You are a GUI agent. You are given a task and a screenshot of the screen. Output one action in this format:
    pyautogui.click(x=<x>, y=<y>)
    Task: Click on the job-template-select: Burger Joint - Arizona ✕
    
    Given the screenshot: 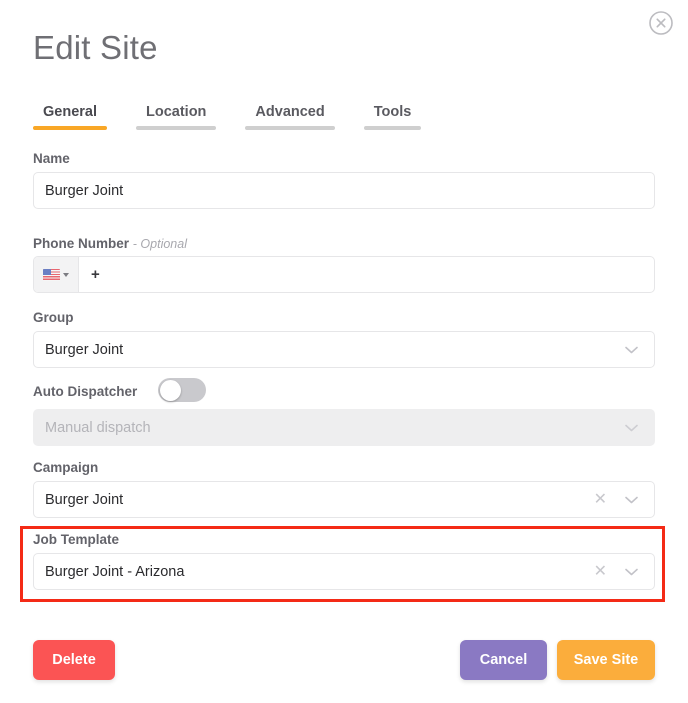 What is the action you would take?
    pyautogui.click(x=344, y=571)
    